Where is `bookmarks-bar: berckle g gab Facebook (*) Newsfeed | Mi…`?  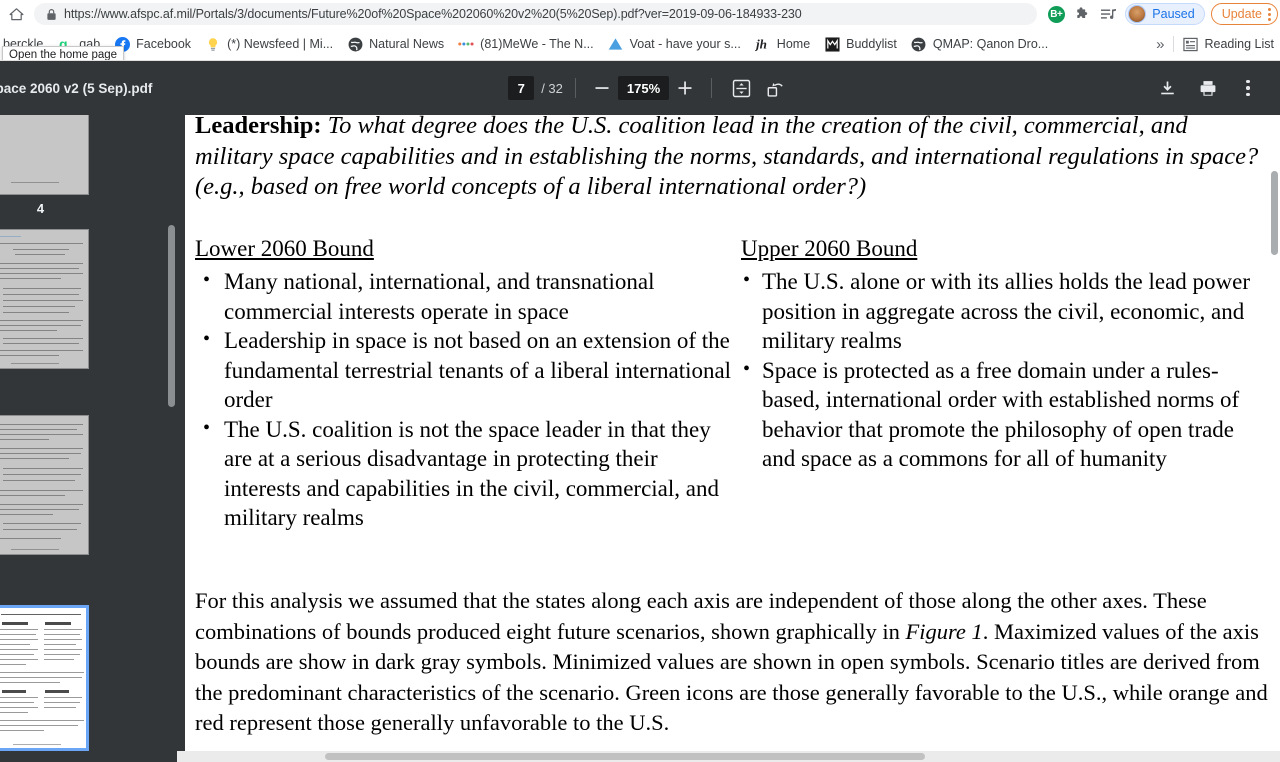 bookmarks-bar: berckle g gab Facebook (*) Newsfeed | Mi… is located at coordinates (640, 44).